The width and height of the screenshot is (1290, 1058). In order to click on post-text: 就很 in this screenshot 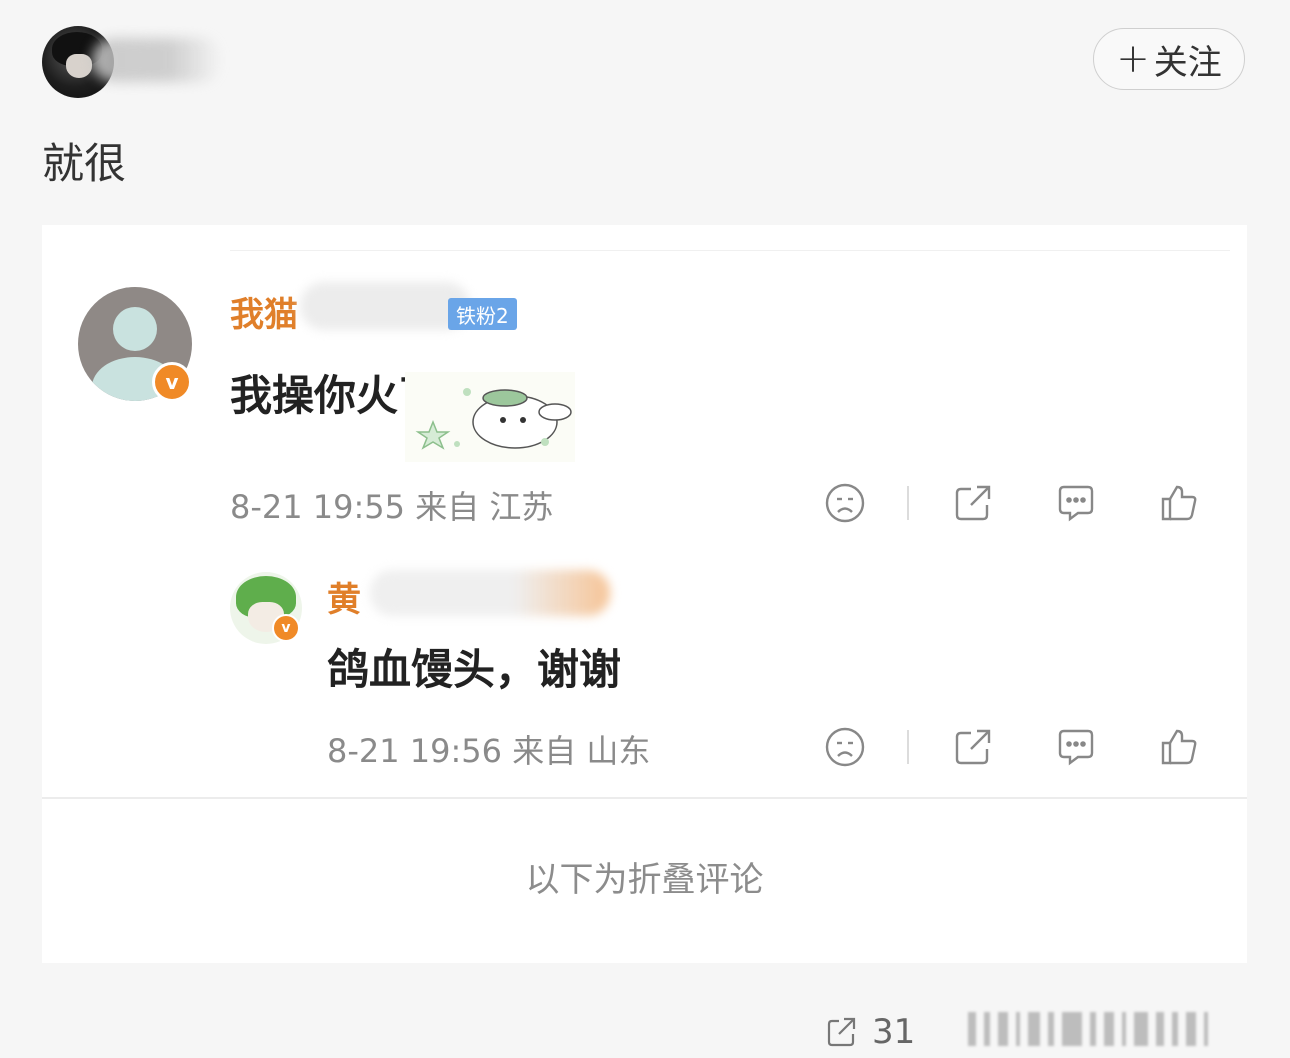, I will do `click(84, 163)`.